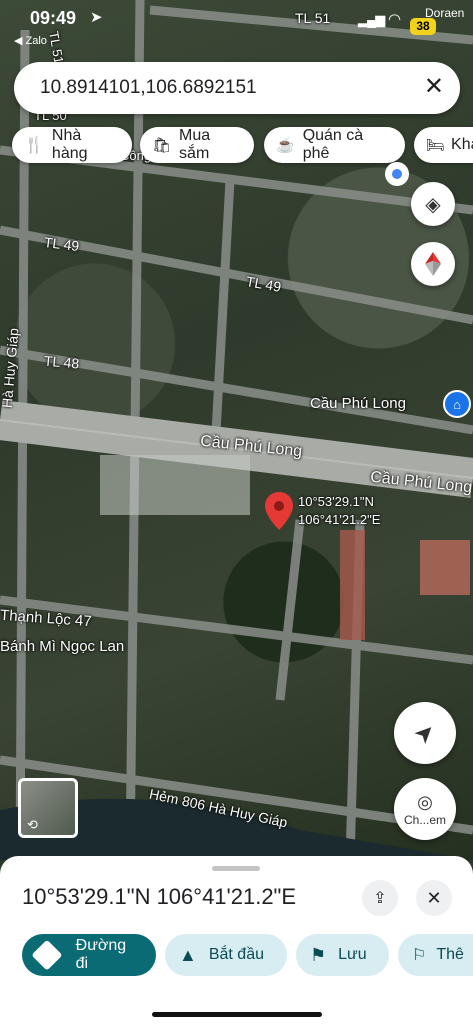  I want to click on shopping-bag-icon: 🛍, so click(162, 145).